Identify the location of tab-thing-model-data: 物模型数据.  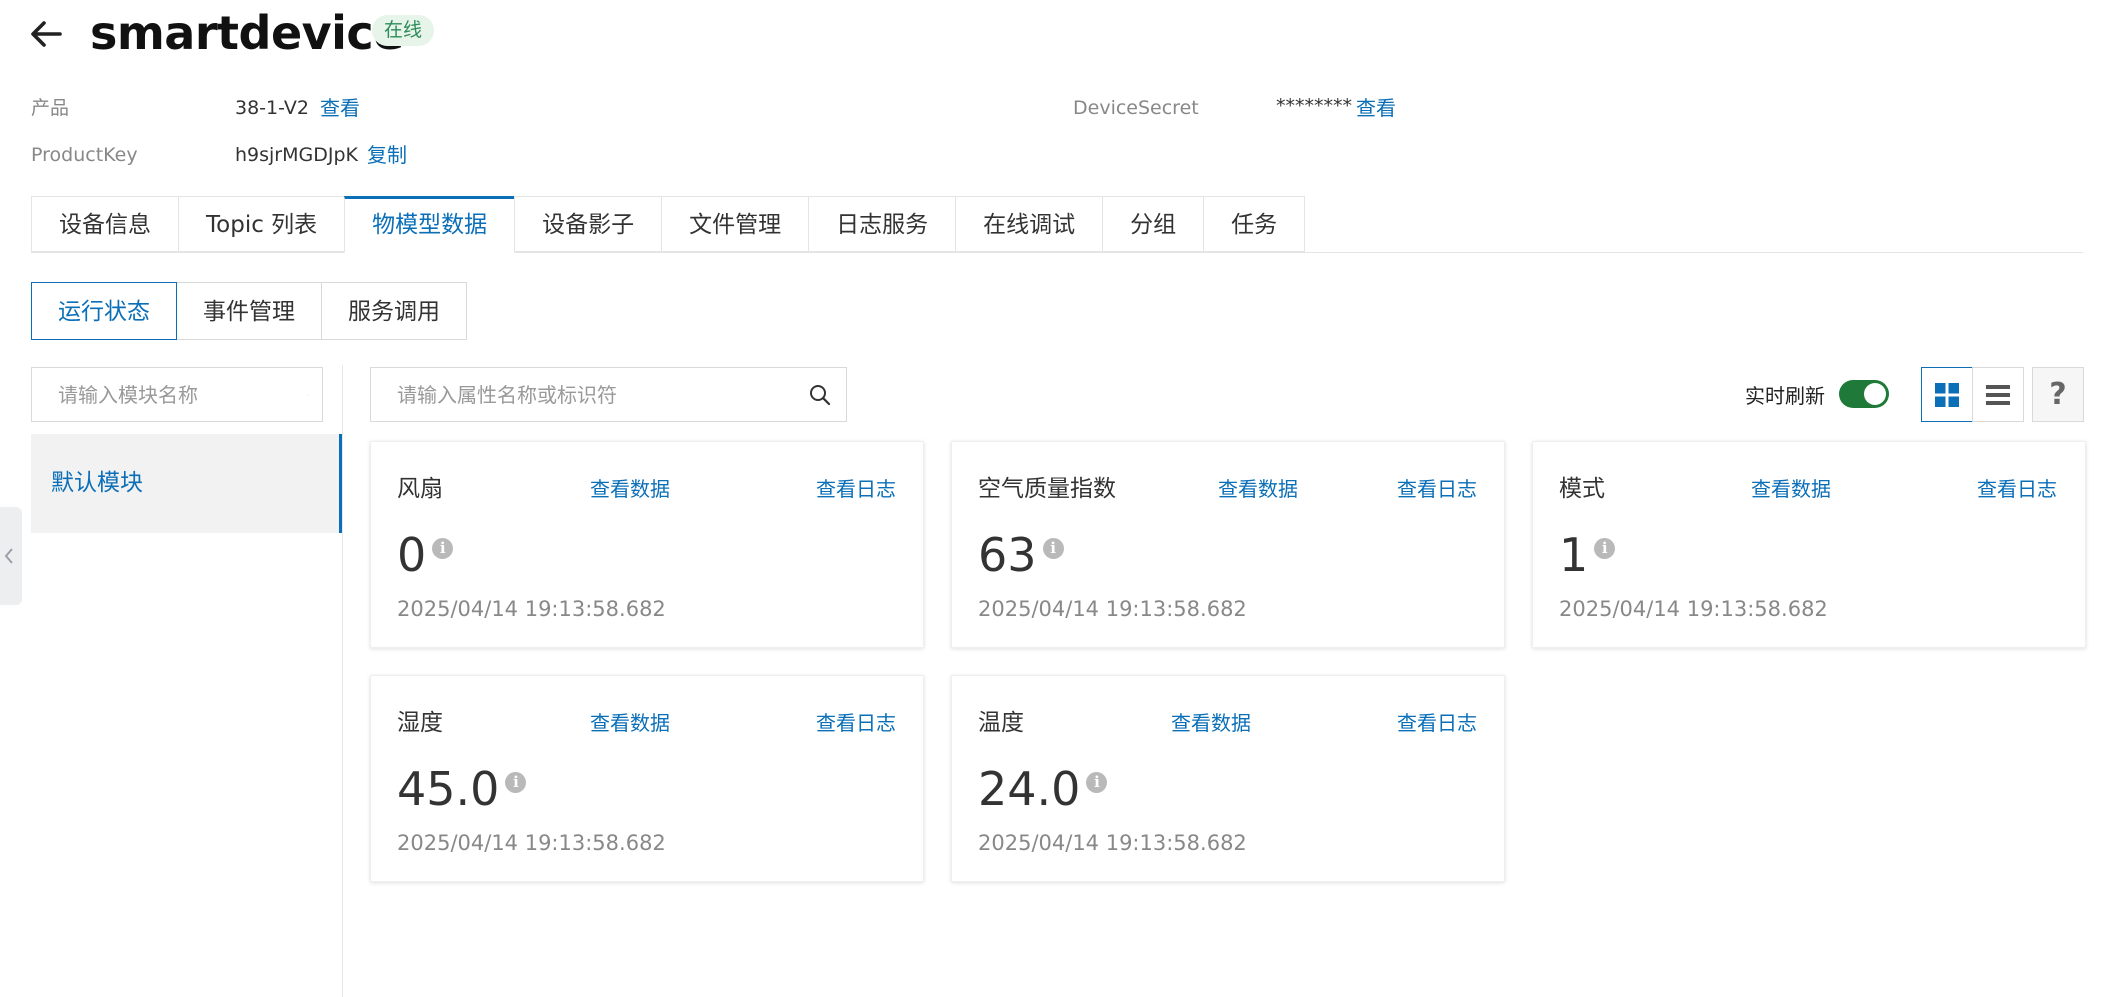
(430, 224).